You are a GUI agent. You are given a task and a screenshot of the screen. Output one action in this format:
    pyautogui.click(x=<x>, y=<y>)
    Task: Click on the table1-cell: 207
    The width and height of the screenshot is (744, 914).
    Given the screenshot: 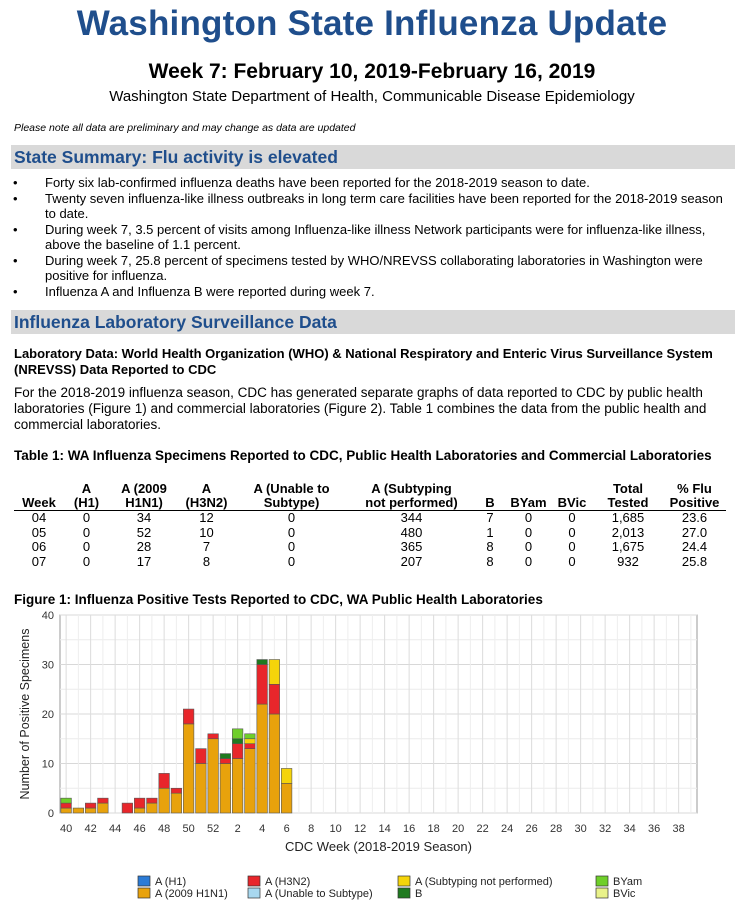 What is the action you would take?
    pyautogui.click(x=411, y=561)
    